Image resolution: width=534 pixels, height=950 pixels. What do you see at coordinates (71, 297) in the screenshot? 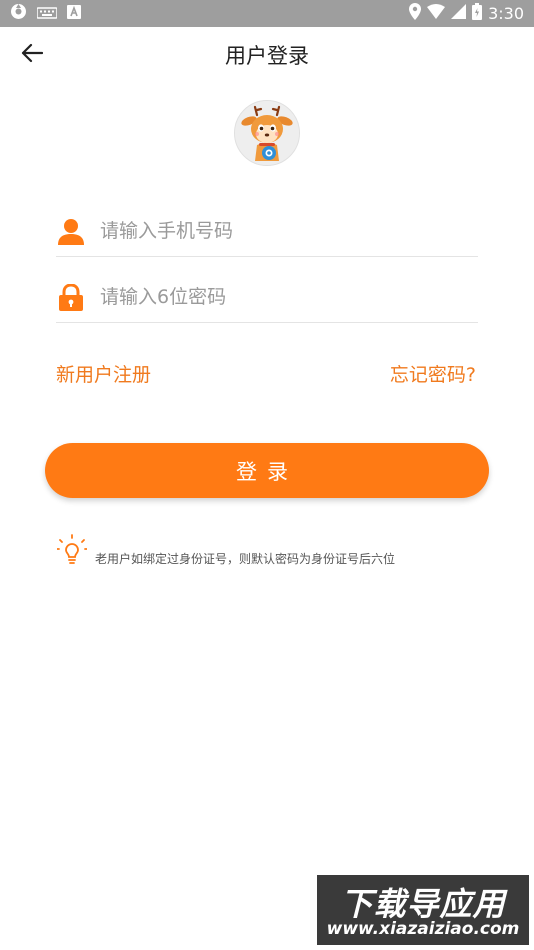
I see `lock-icon` at bounding box center [71, 297].